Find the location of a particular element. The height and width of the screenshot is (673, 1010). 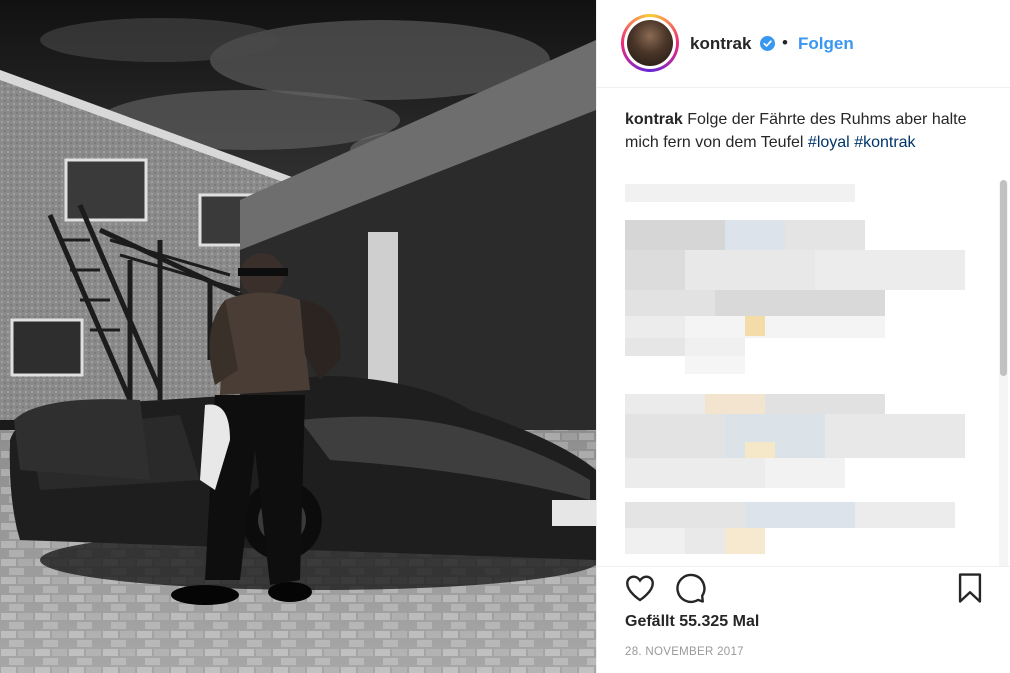

post-header: kontrak • Folgen is located at coordinates (803, 44).